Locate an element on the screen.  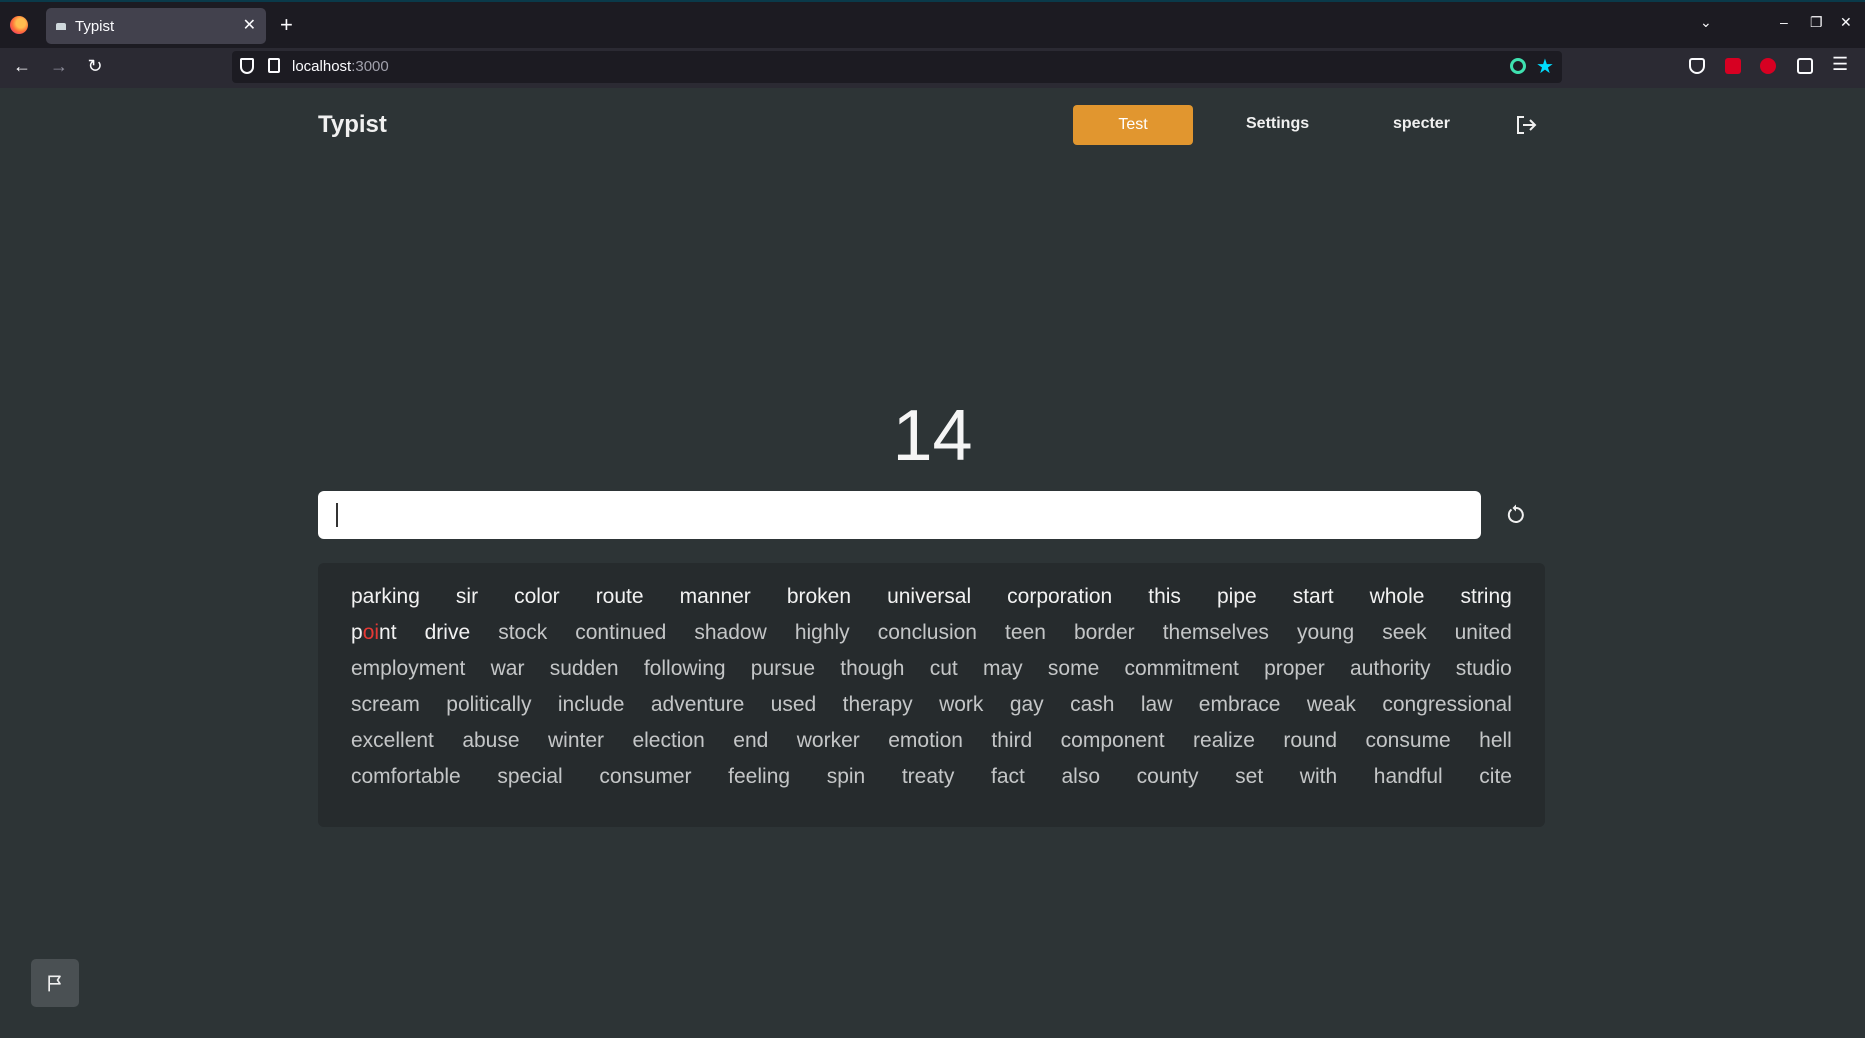
reload-icon: ↻ is located at coordinates (95, 66).